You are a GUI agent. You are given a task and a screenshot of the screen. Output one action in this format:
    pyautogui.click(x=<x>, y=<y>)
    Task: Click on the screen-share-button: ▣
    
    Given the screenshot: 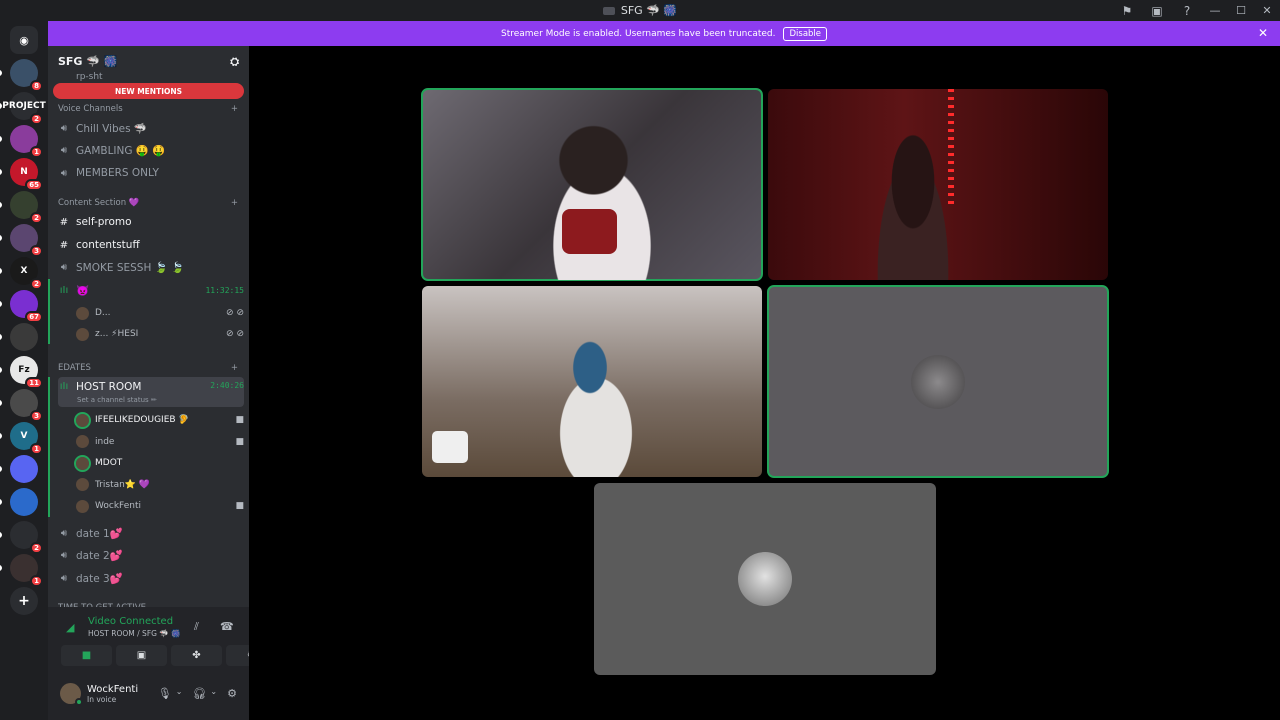 What is the action you would take?
    pyautogui.click(x=141, y=655)
    